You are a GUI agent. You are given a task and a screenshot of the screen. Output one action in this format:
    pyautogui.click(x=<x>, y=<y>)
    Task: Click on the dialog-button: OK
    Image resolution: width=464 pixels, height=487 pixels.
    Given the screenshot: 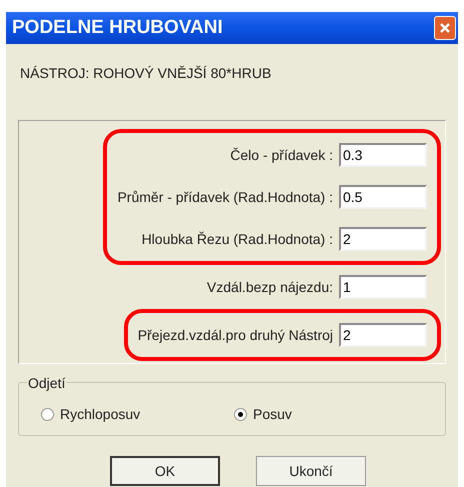 What is the action you would take?
    pyautogui.click(x=165, y=471)
    